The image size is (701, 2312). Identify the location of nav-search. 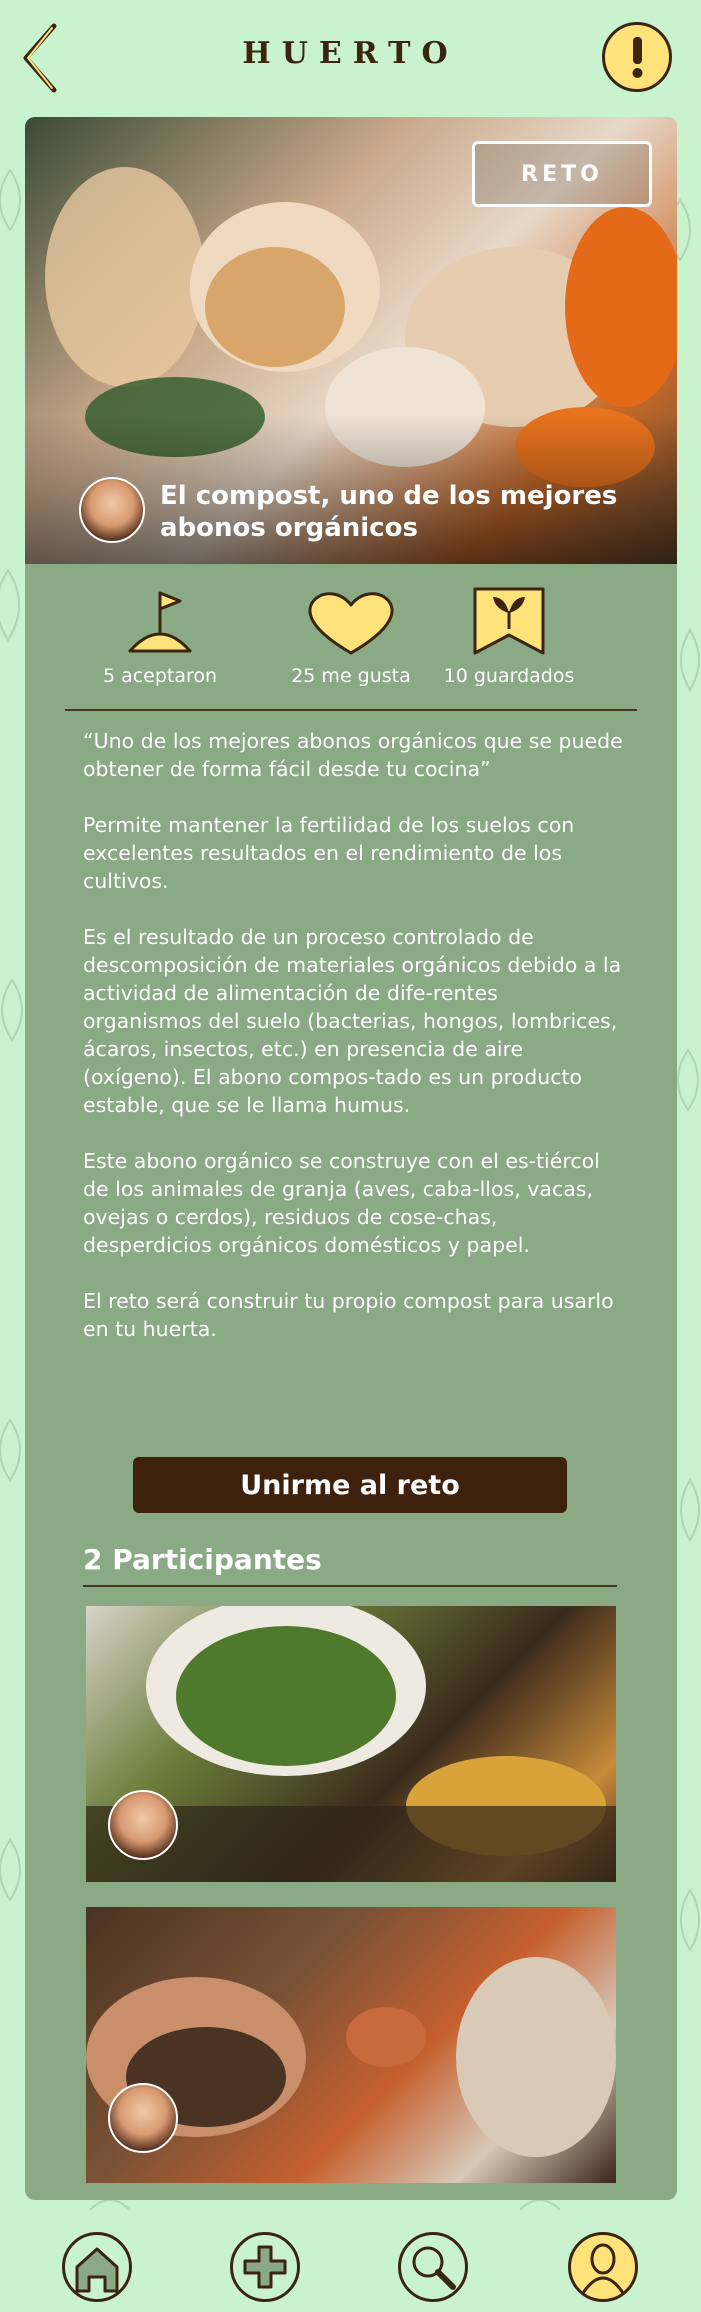
(433, 2267).